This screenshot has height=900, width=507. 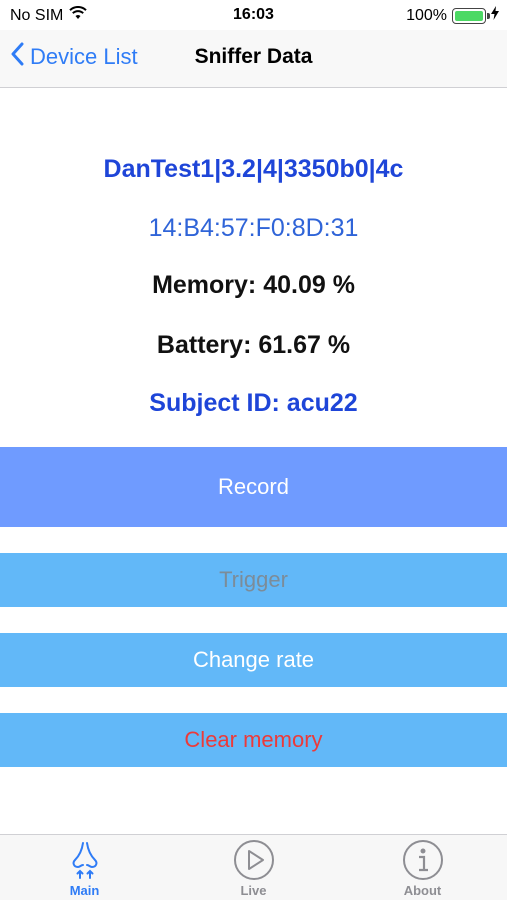 I want to click on tab-about: About, so click(x=422, y=867).